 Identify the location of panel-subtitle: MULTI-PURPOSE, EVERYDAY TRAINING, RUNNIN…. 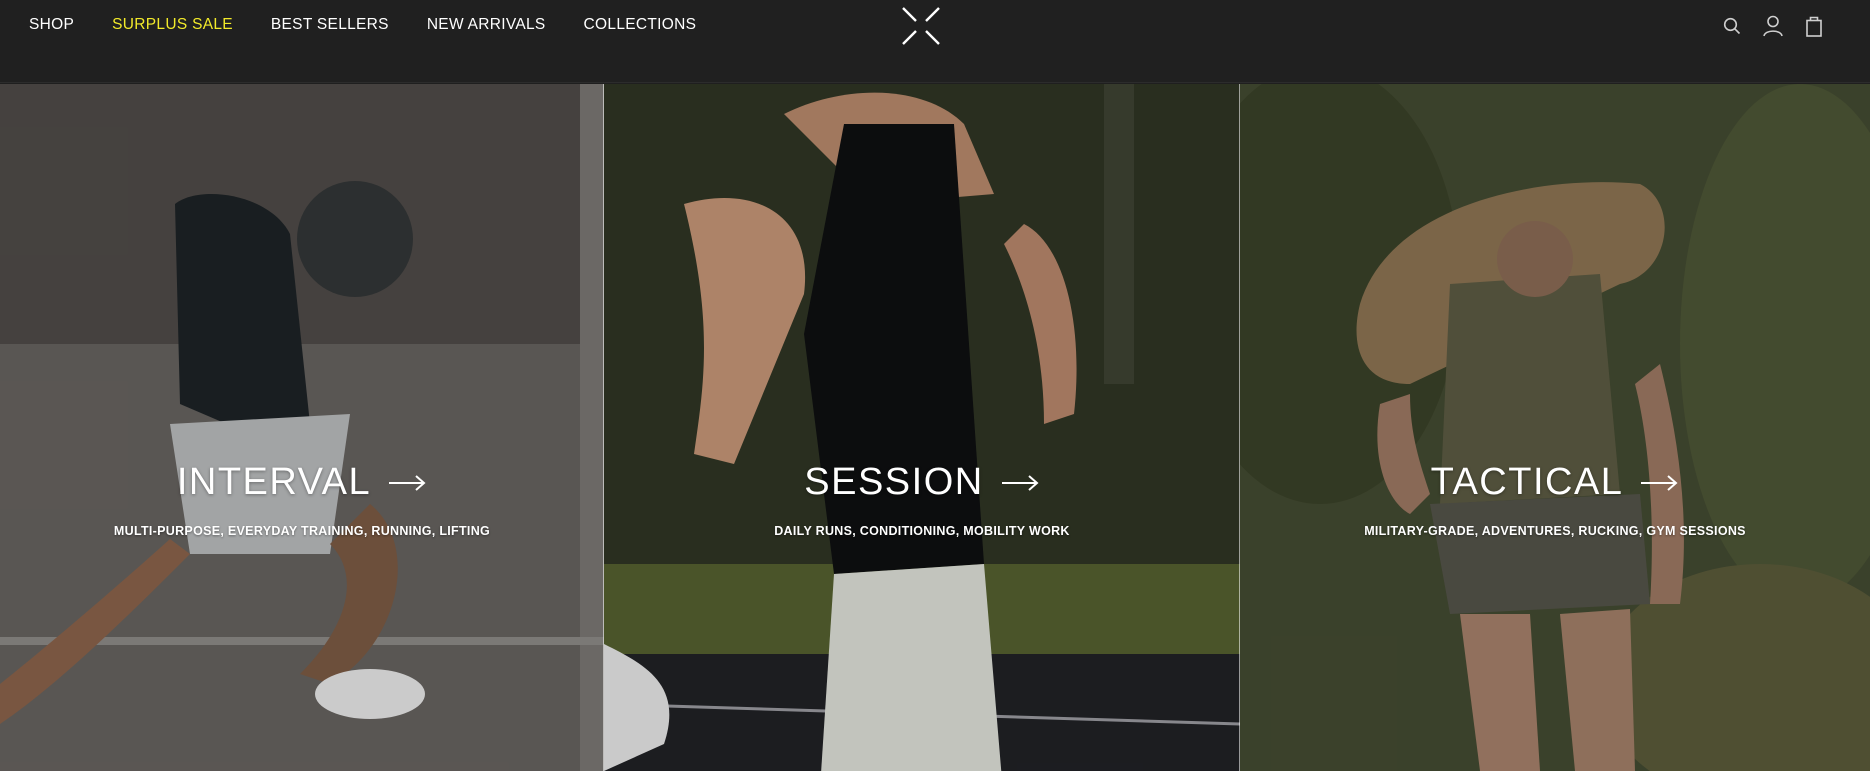
(302, 531).